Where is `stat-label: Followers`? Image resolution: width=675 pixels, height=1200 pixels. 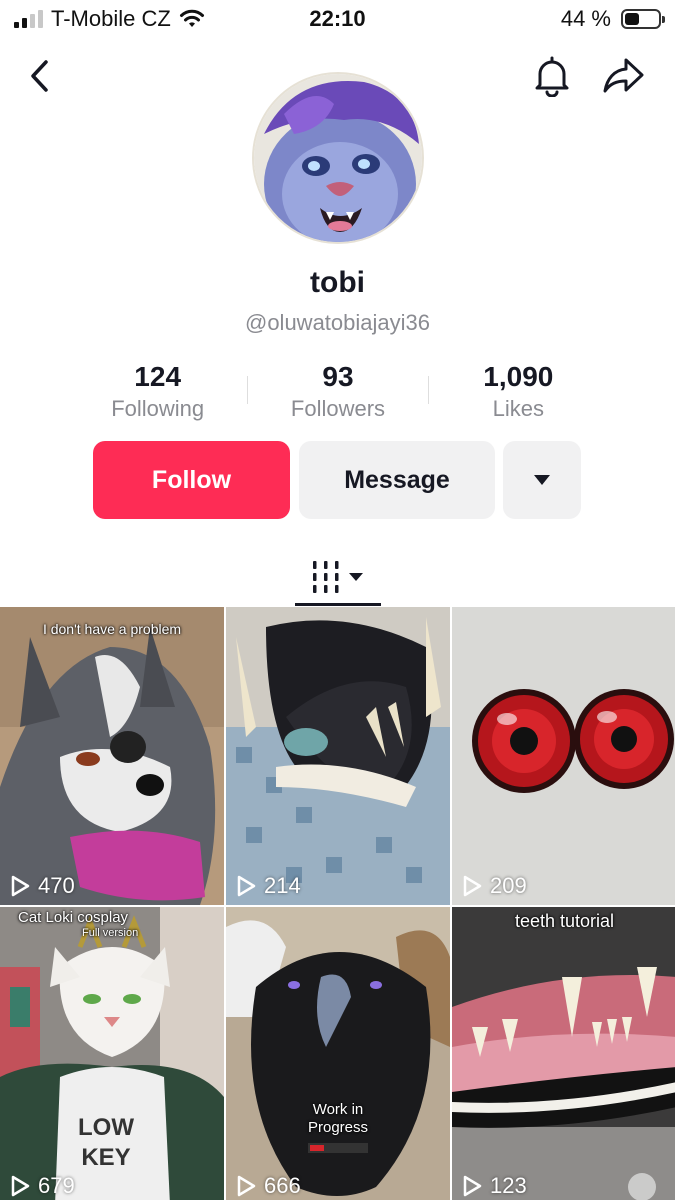
stat-label: Followers is located at coordinates (338, 408).